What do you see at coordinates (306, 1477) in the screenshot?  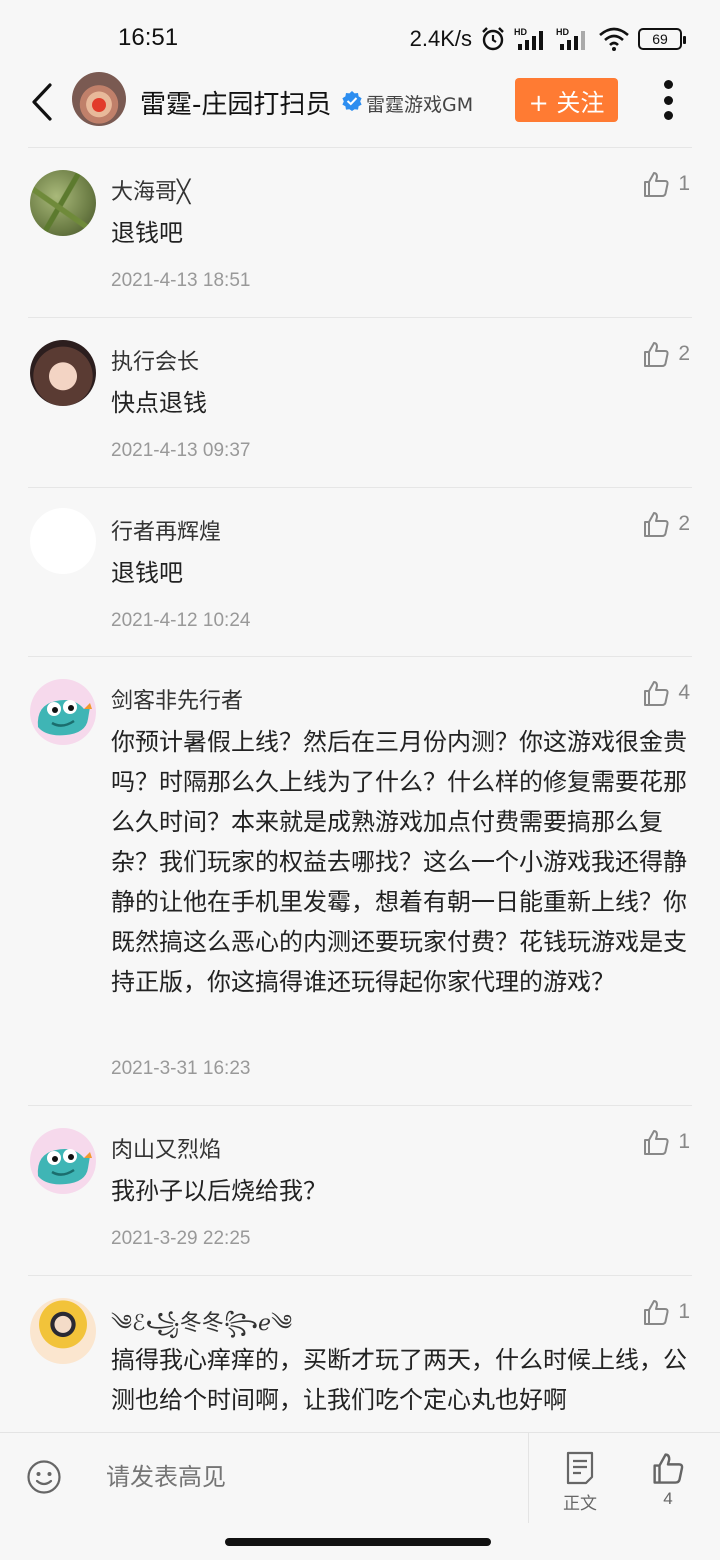 I see `comment-input` at bounding box center [306, 1477].